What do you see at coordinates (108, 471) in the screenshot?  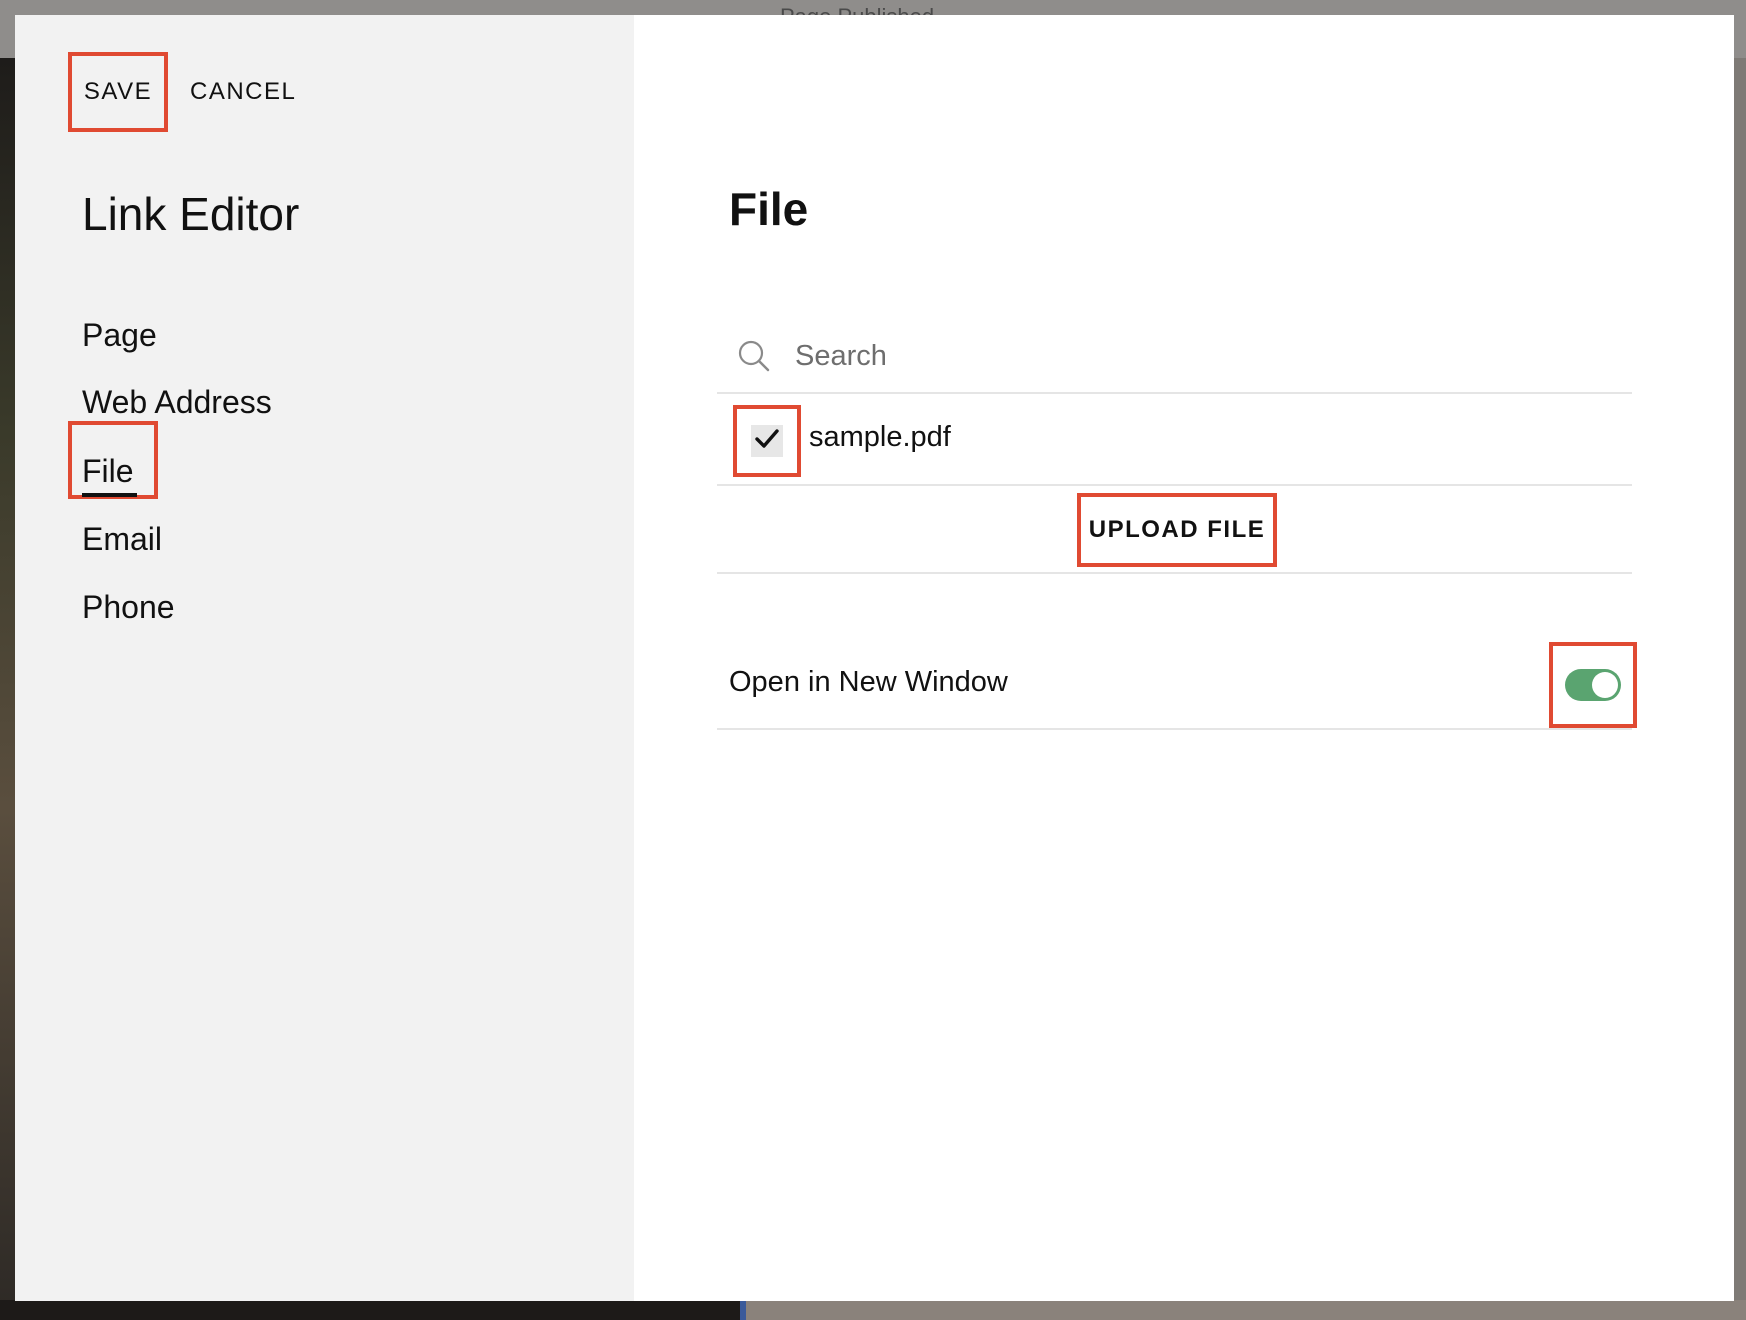 I see `sidebar-item-file: File` at bounding box center [108, 471].